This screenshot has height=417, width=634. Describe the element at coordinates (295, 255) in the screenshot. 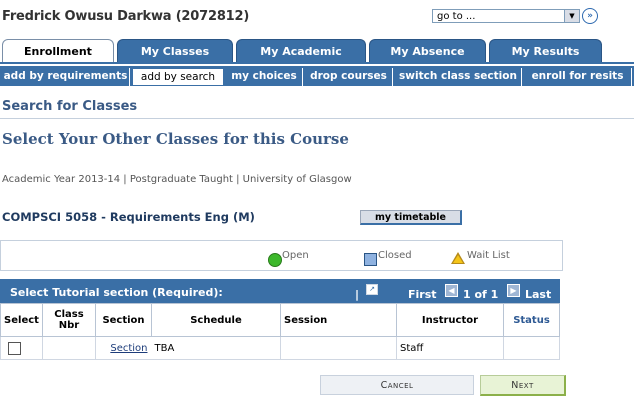

I see `legend-open-label: Open` at that location.